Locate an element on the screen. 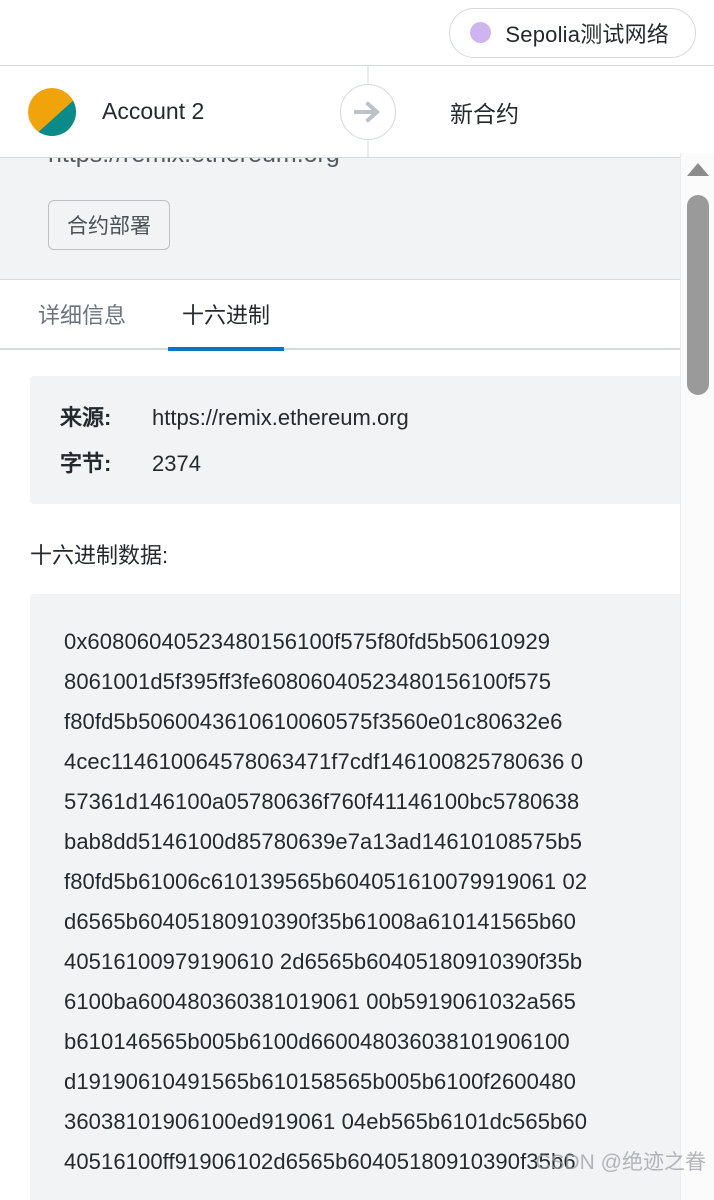  origin-url-label: https://remix.ethereum.org is located at coordinates (194, 163).